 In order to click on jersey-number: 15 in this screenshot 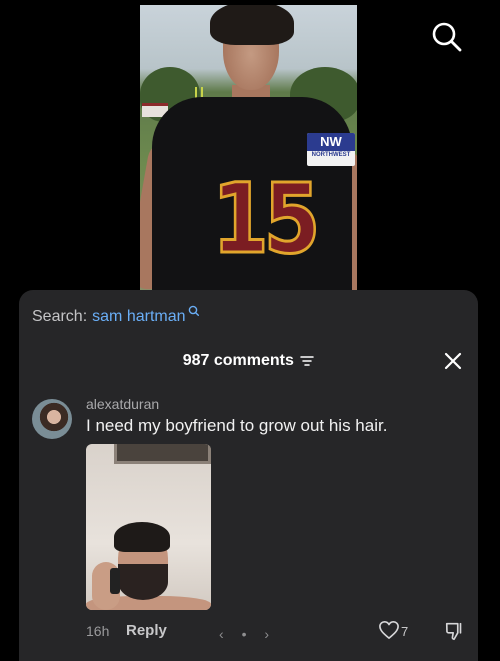, I will do `click(266, 219)`.